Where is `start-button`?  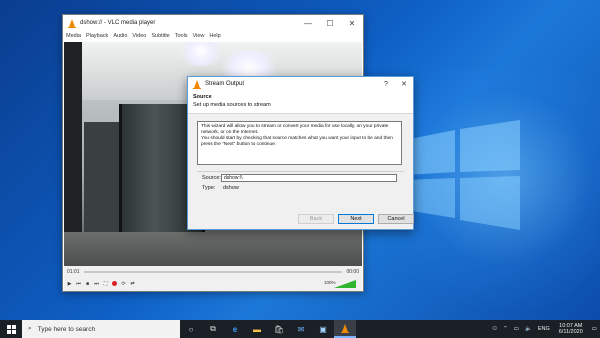 start-button is located at coordinates (11, 329).